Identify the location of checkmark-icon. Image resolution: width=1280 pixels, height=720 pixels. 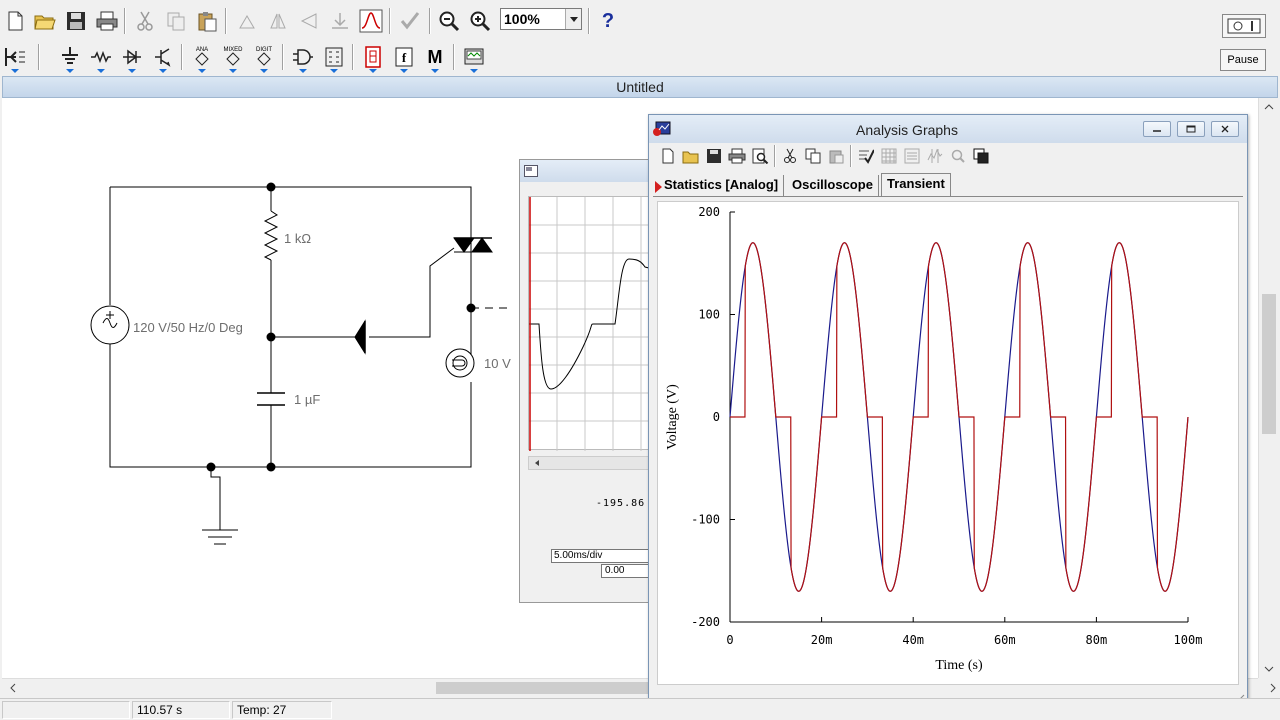
(410, 21).